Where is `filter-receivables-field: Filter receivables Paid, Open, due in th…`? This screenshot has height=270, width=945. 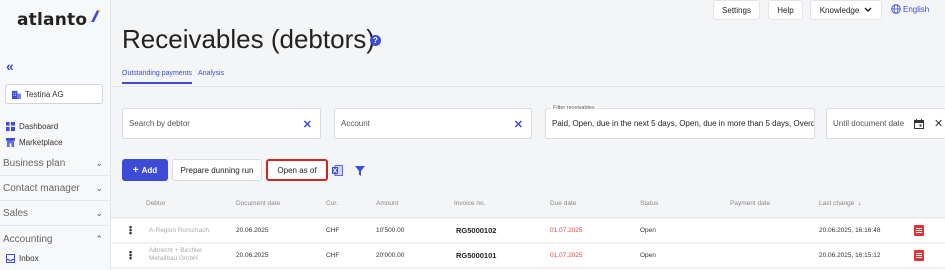 filter-receivables-field: Filter receivables Paid, Open, due in th… is located at coordinates (680, 122).